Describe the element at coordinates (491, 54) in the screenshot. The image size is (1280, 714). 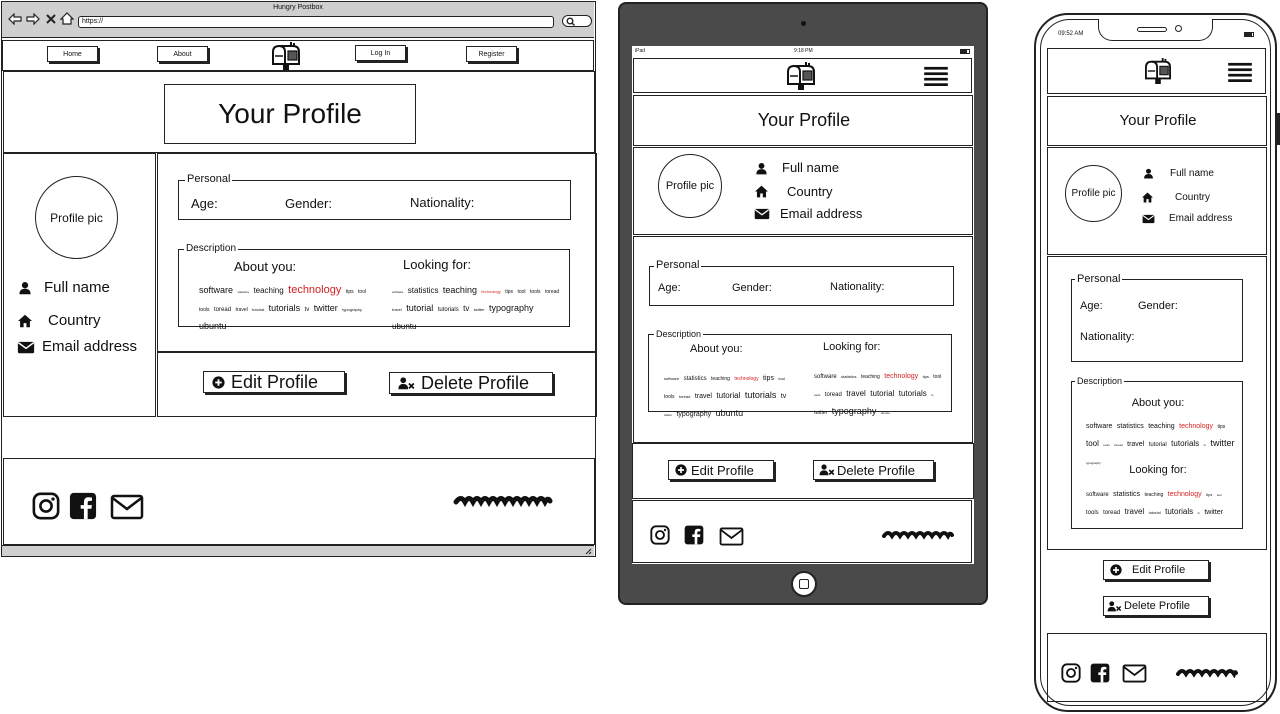
I see `nav-register-button: Register` at that location.